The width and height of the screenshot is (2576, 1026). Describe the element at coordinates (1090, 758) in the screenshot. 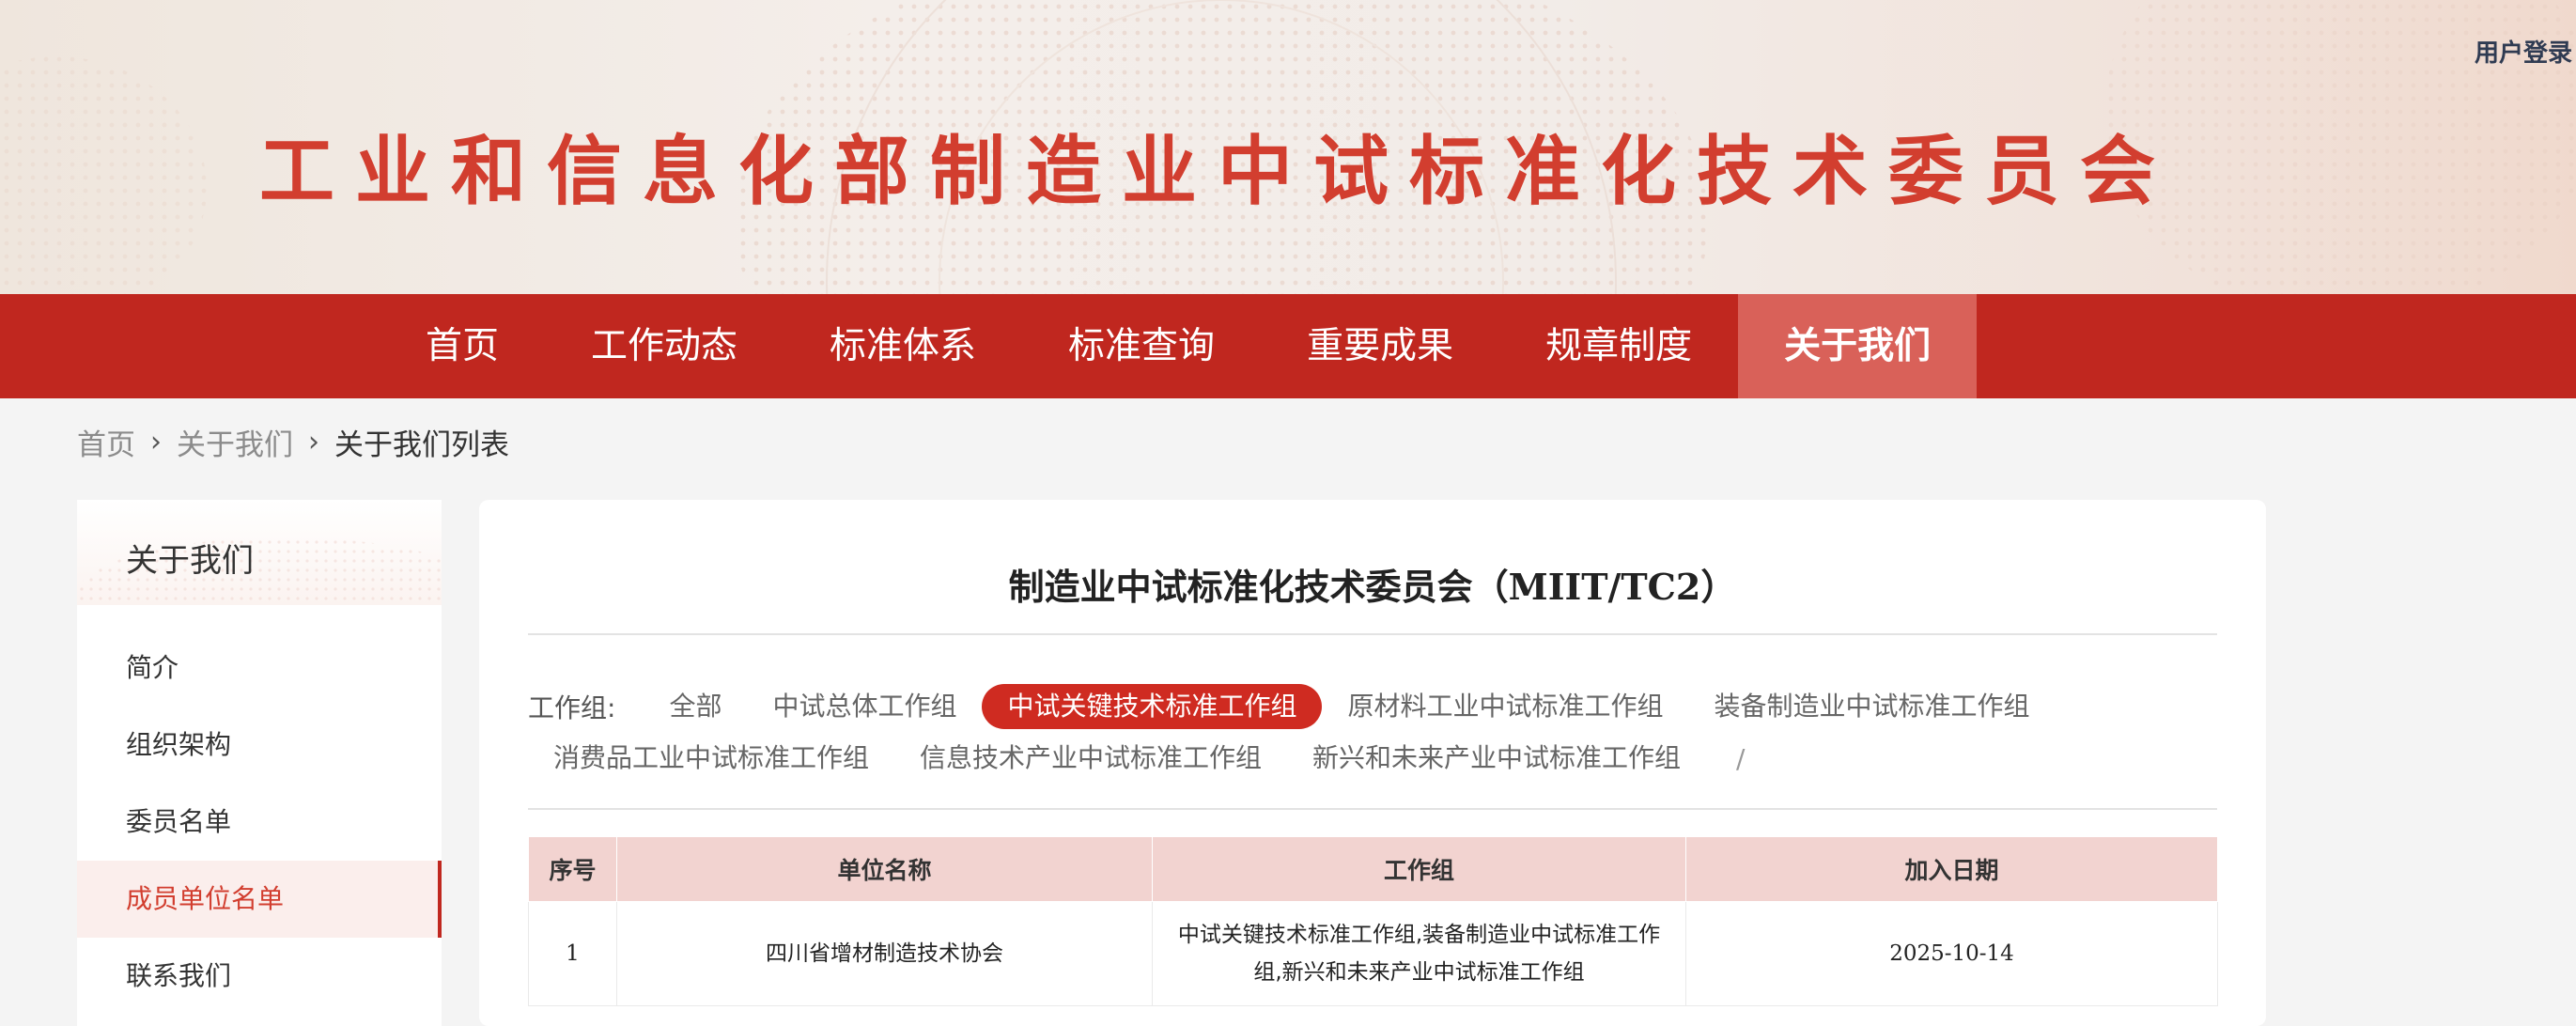

I see `group-filter-it-industry: 信息技术产业中试标准工作组` at that location.